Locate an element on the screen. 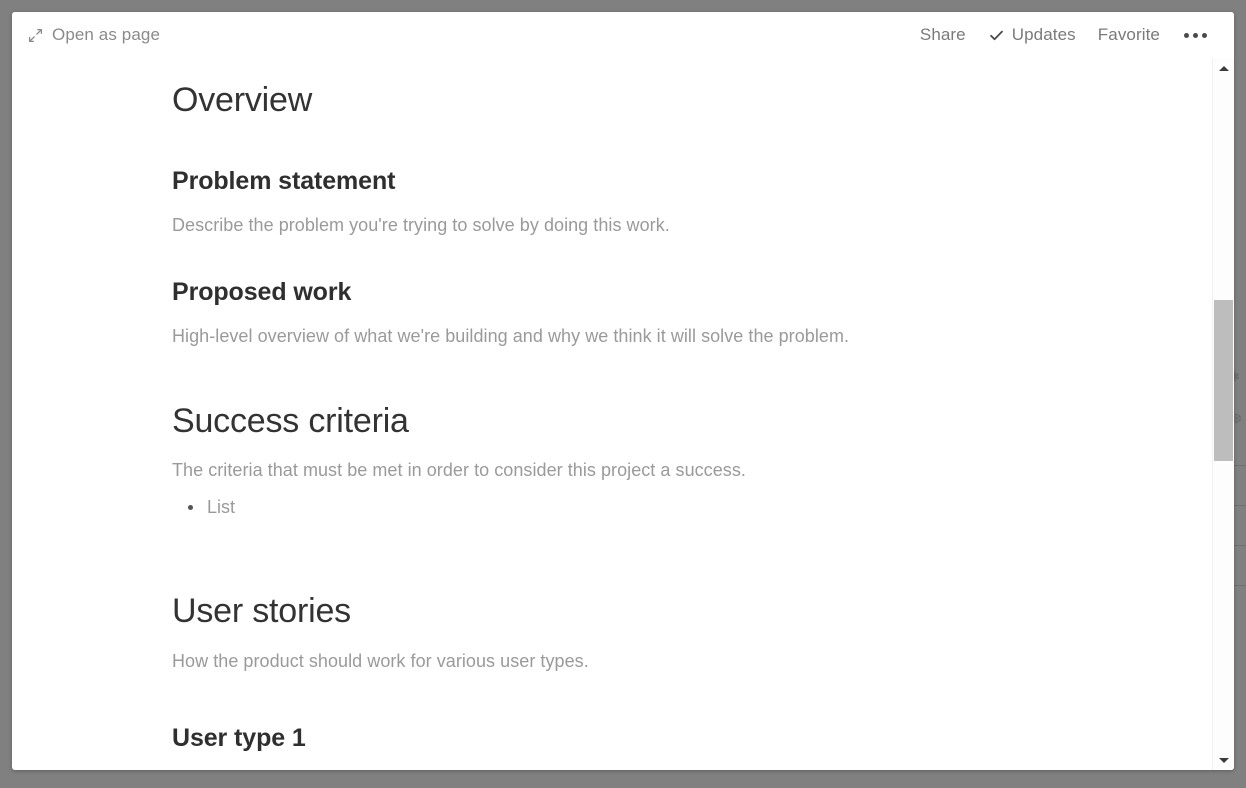 This screenshot has width=1246, height=788. heading-overview: Overview is located at coordinates (672, 100).